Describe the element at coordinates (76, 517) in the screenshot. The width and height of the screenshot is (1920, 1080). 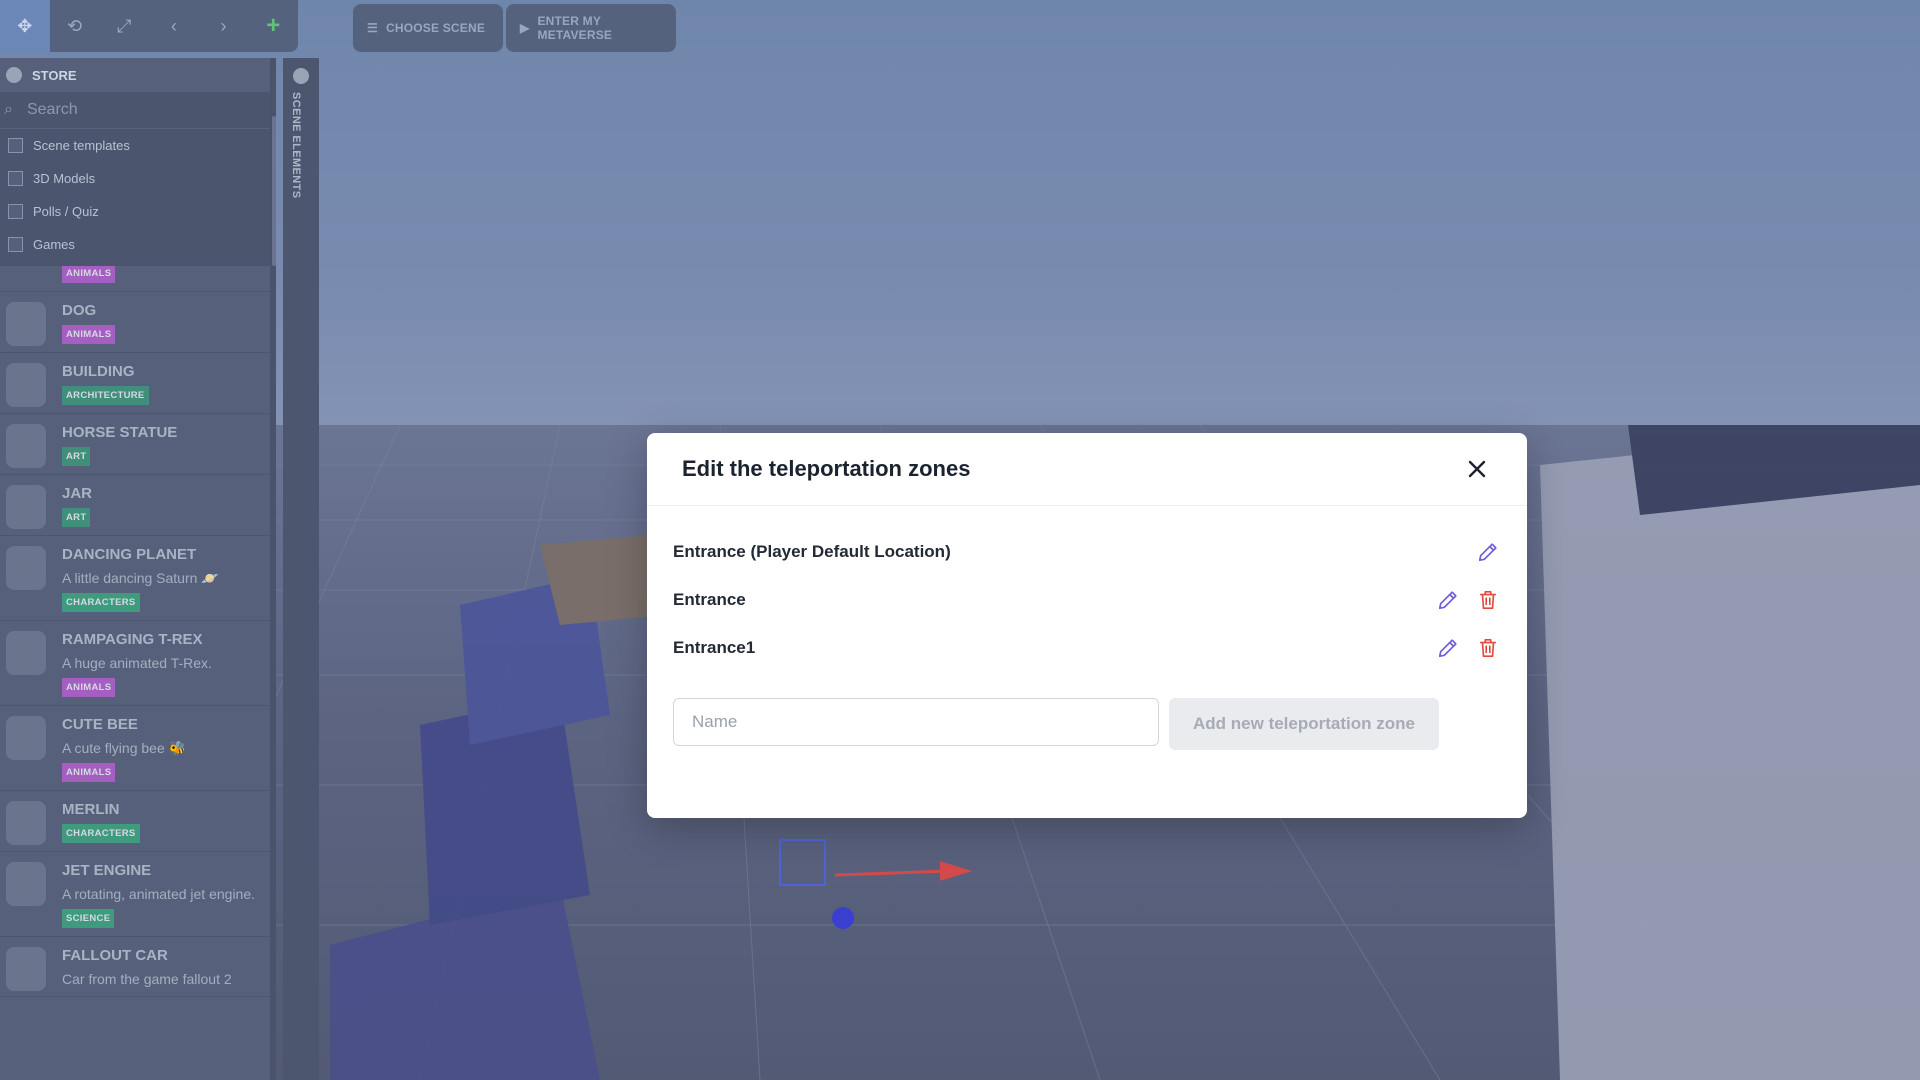
I see `category-tag: ART` at that location.